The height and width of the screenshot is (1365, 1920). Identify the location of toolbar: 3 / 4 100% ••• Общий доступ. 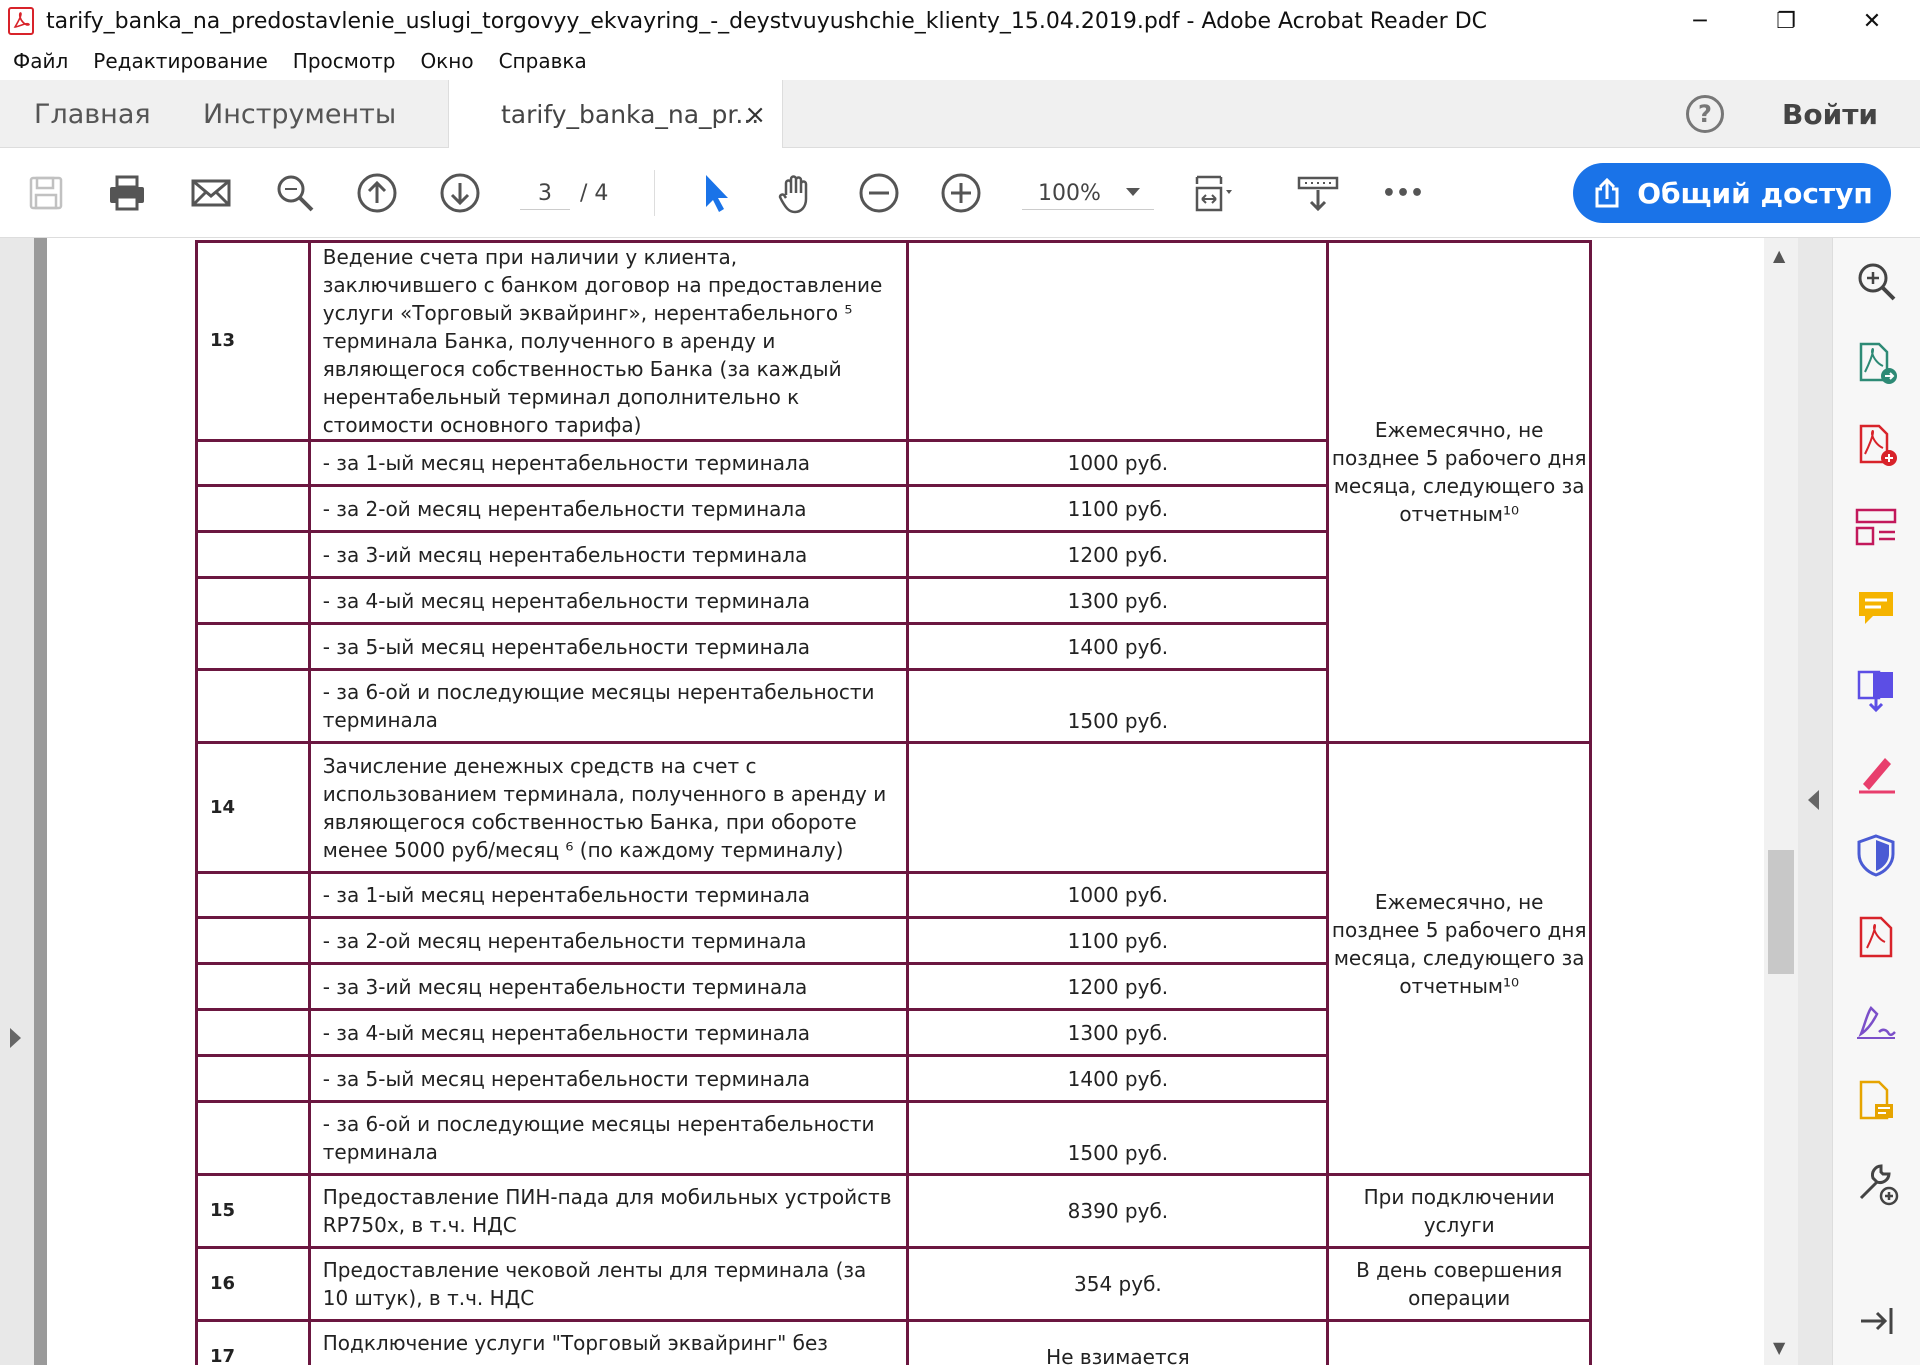
(960, 193).